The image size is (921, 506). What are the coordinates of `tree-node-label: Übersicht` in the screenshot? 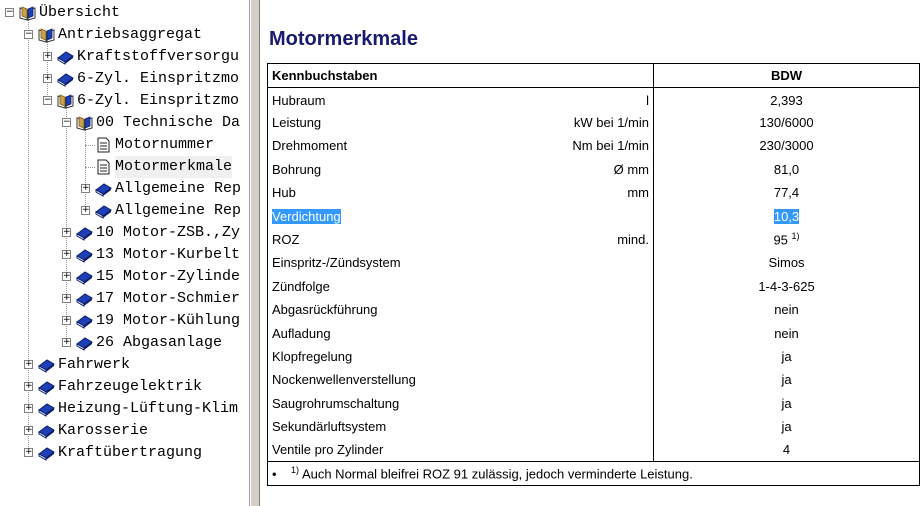 It's located at (79, 13).